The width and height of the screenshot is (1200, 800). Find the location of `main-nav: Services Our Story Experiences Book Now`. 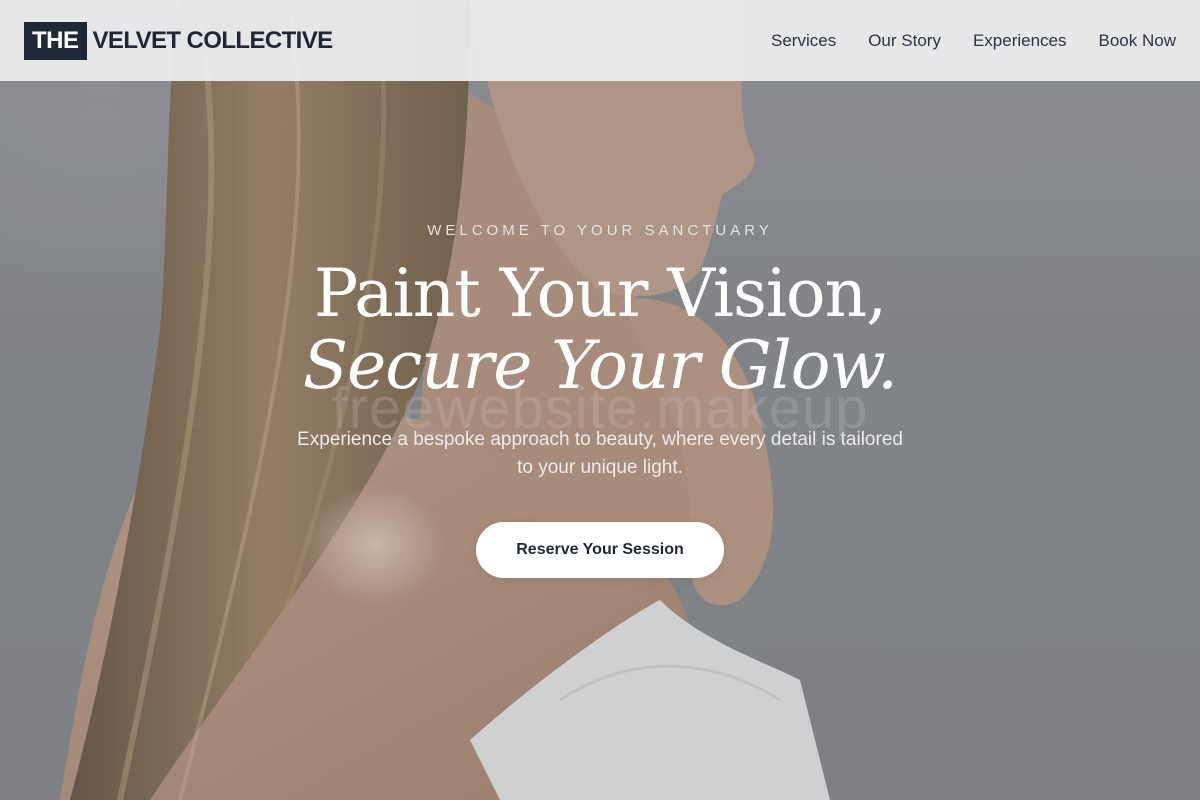

main-nav: Services Our Story Experiences Book Now is located at coordinates (973, 41).